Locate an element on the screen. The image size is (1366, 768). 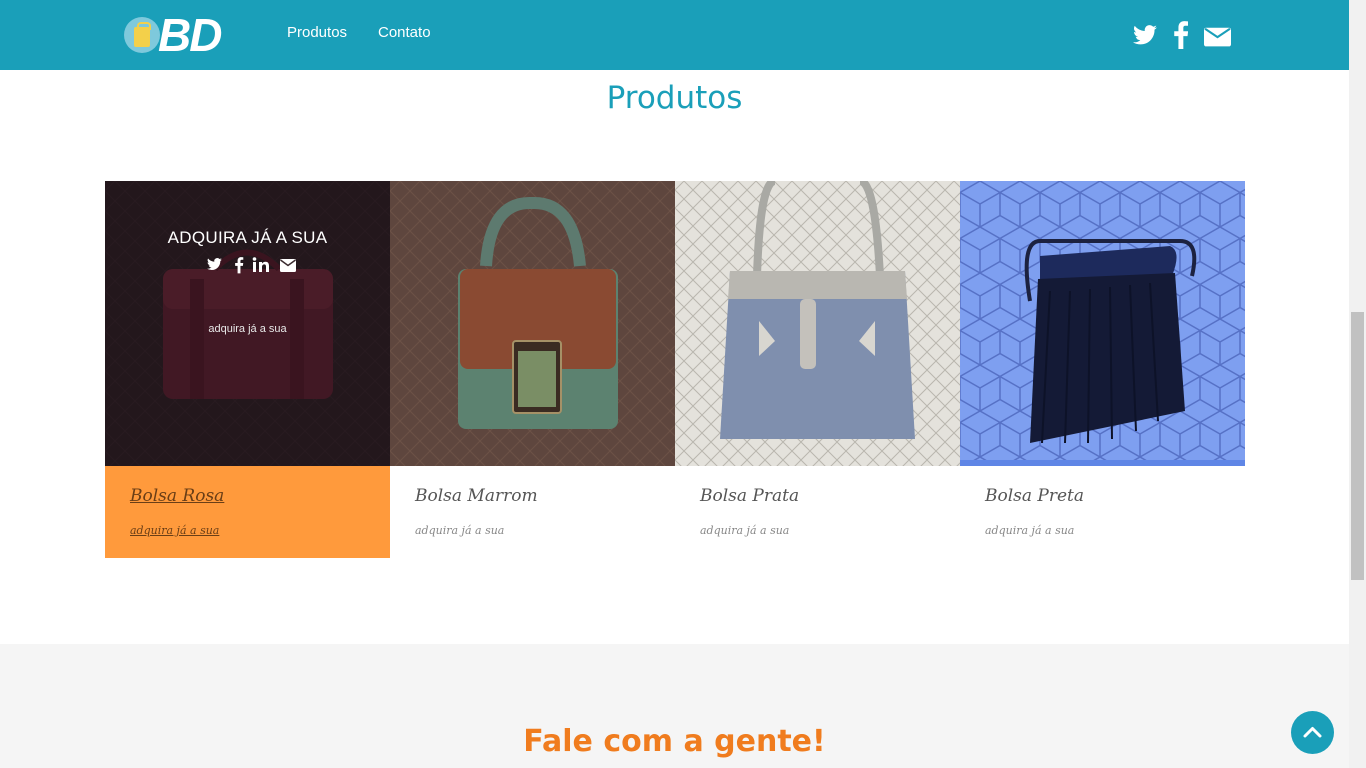
scrollbar-thumb is located at coordinates (1357, 446).